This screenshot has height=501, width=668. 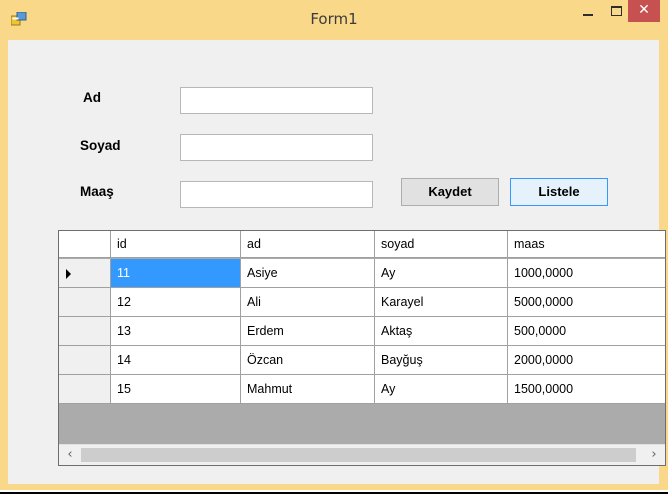 I want to click on maas-input, so click(x=276, y=194).